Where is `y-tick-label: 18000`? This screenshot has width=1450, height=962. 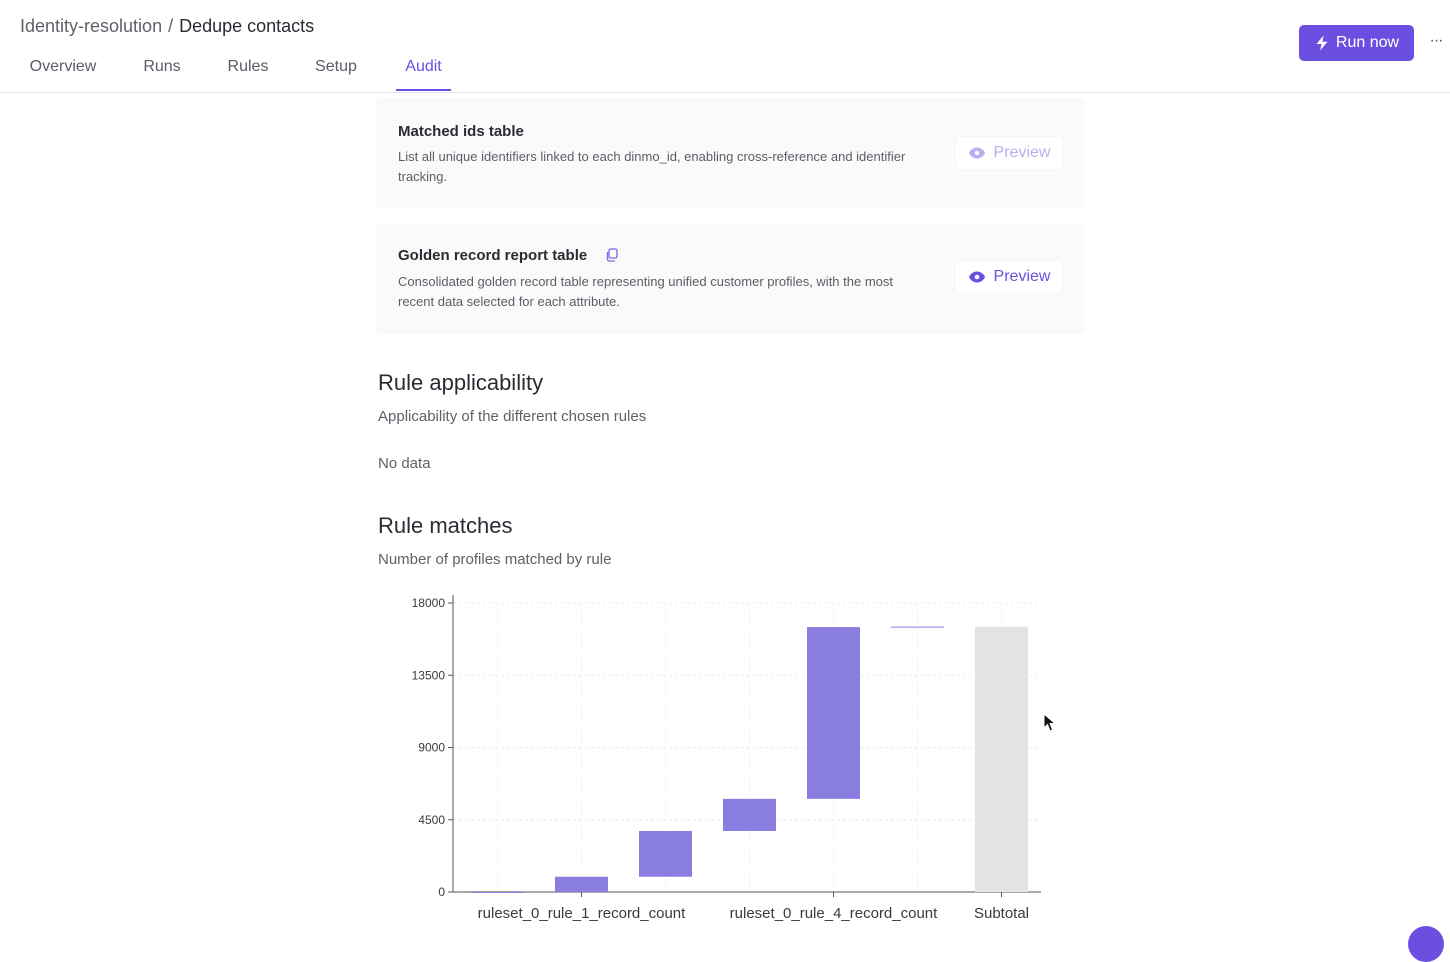 y-tick-label: 18000 is located at coordinates (429, 603).